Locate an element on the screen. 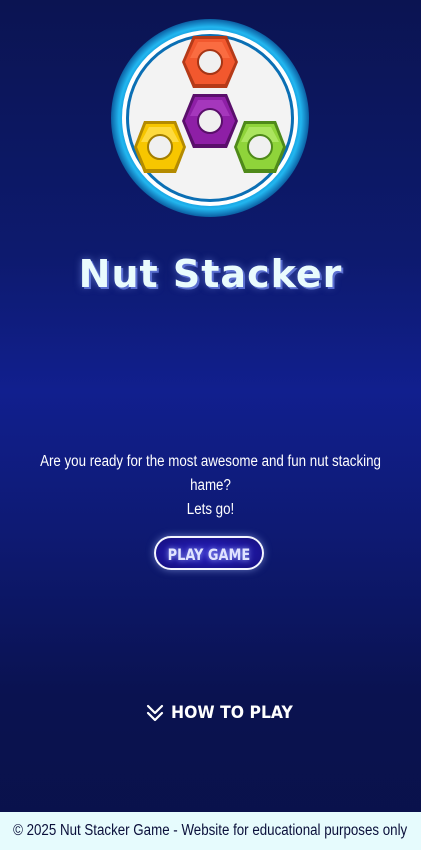  play-game-label: PLAY GAME is located at coordinates (209, 554).